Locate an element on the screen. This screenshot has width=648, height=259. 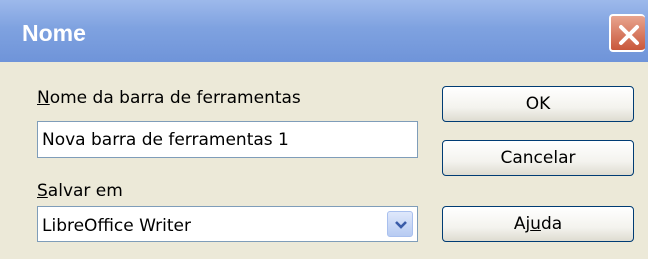
close-icon is located at coordinates (629, 35).